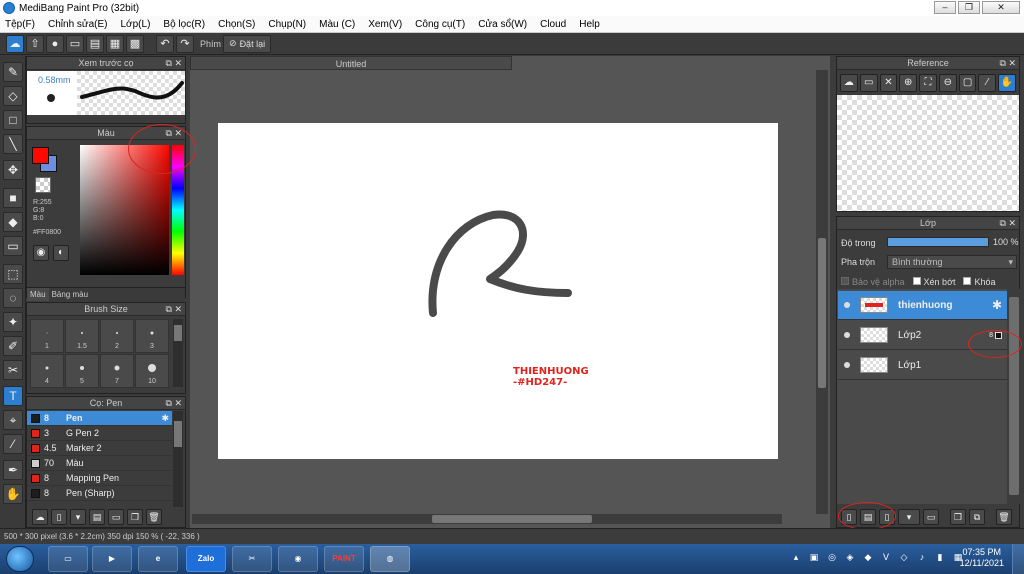  What do you see at coordinates (135, 43) in the screenshot?
I see `tiles-icon: ▩` at bounding box center [135, 43].